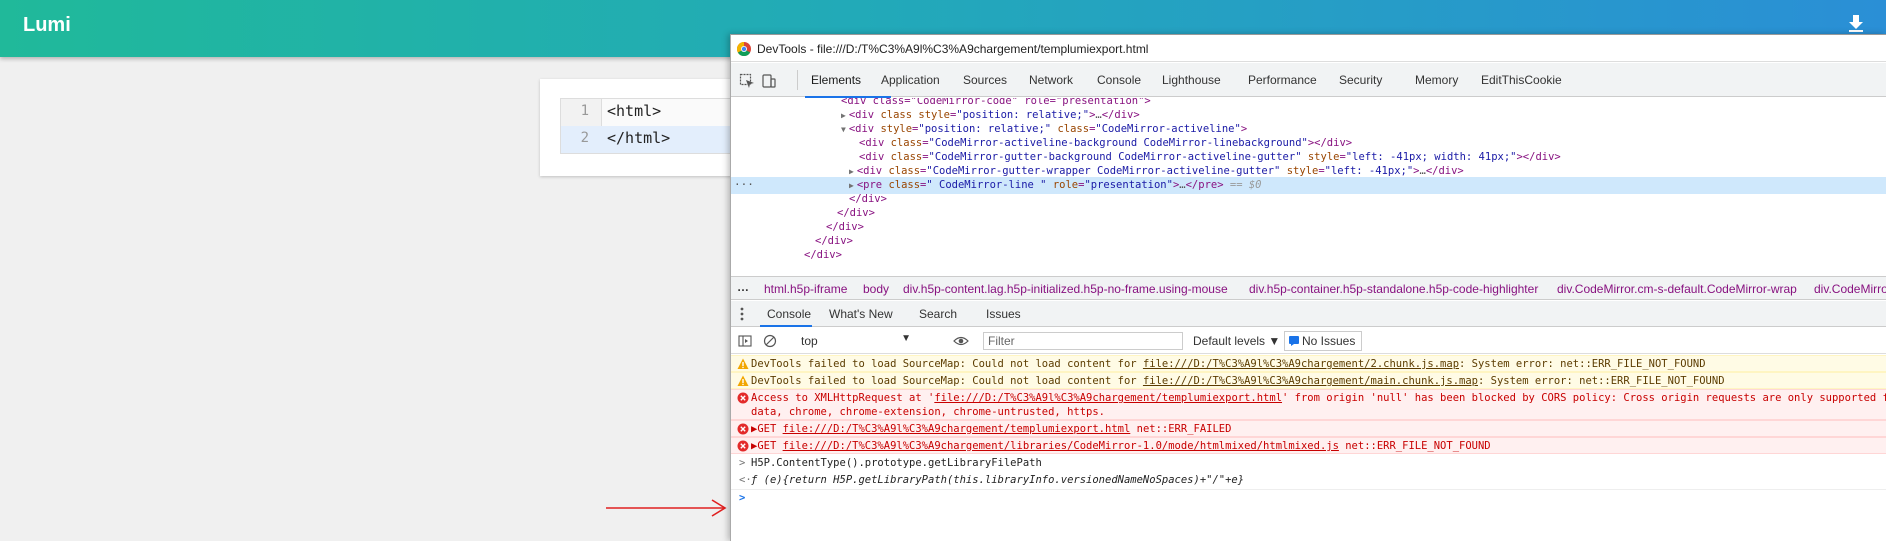  What do you see at coordinates (742, 463) in the screenshot?
I see `chevron-right-icon: >` at bounding box center [742, 463].